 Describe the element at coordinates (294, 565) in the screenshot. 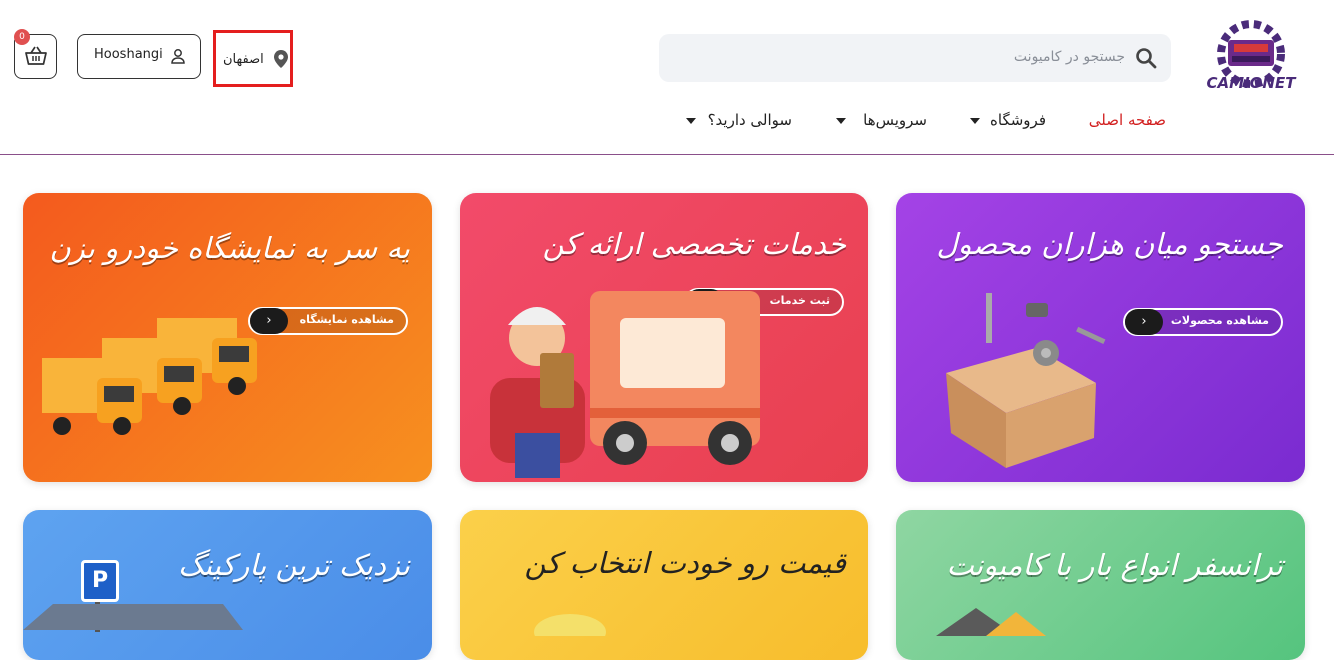

I see `card-title: نزدیک ترین پارکینگ` at that location.